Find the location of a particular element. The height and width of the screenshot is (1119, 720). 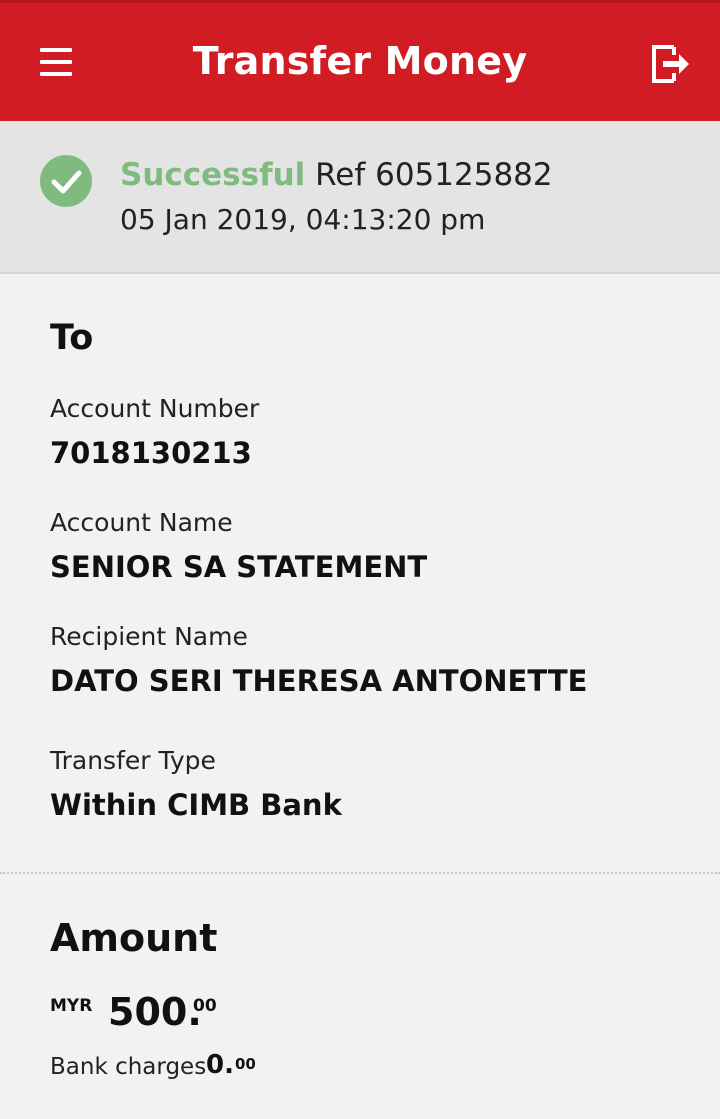

account-name-value: SENIOR SA STATEMENT is located at coordinates (239, 567).